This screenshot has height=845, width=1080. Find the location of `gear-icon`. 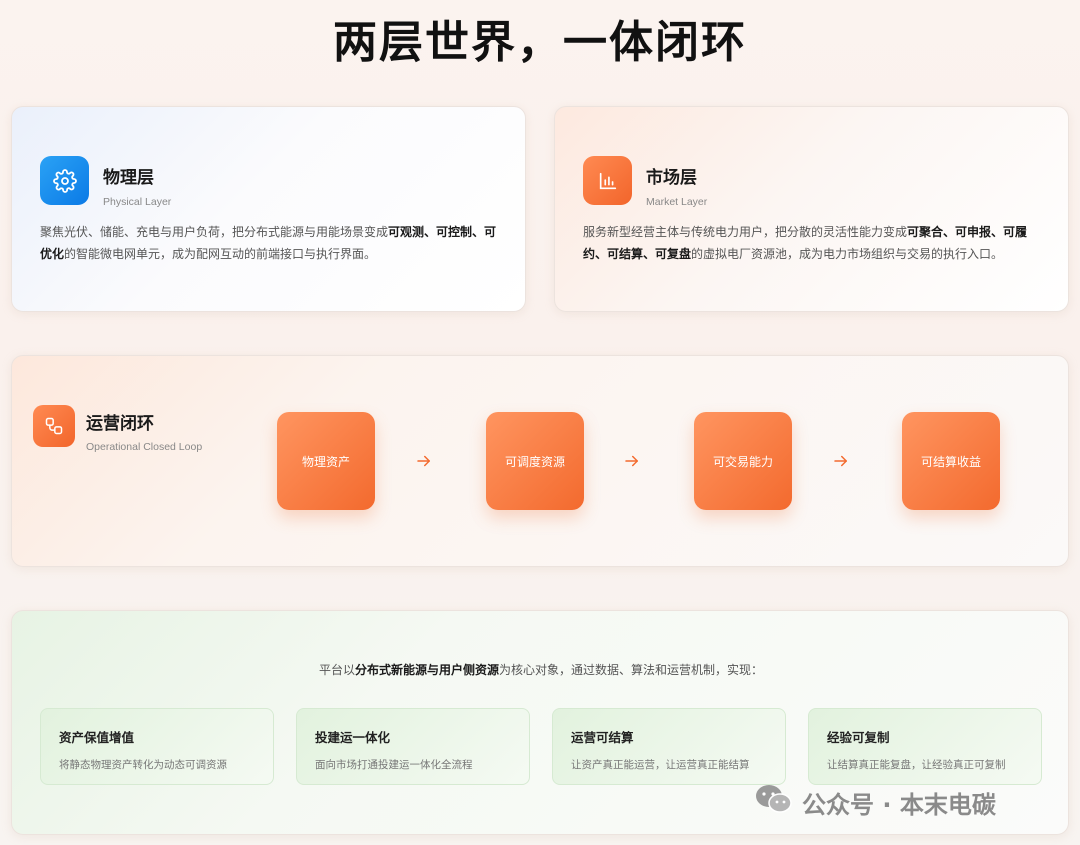

gear-icon is located at coordinates (64, 180).